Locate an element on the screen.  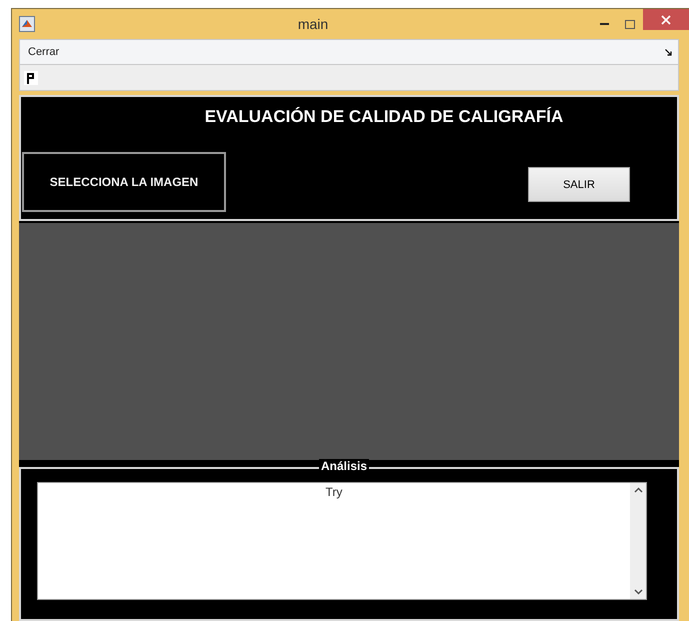
window-title: main is located at coordinates (313, 24).